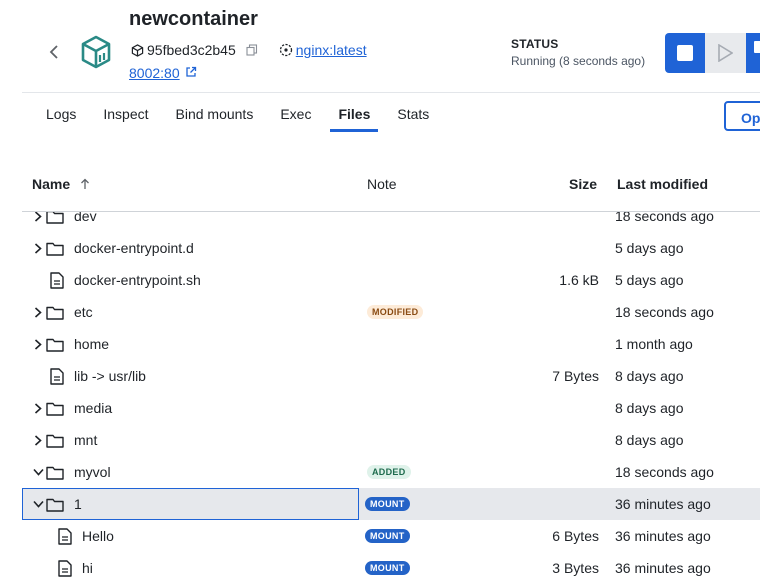 The height and width of the screenshot is (582, 760). What do you see at coordinates (742, 116) in the screenshot?
I see `open-button: Ope` at bounding box center [742, 116].